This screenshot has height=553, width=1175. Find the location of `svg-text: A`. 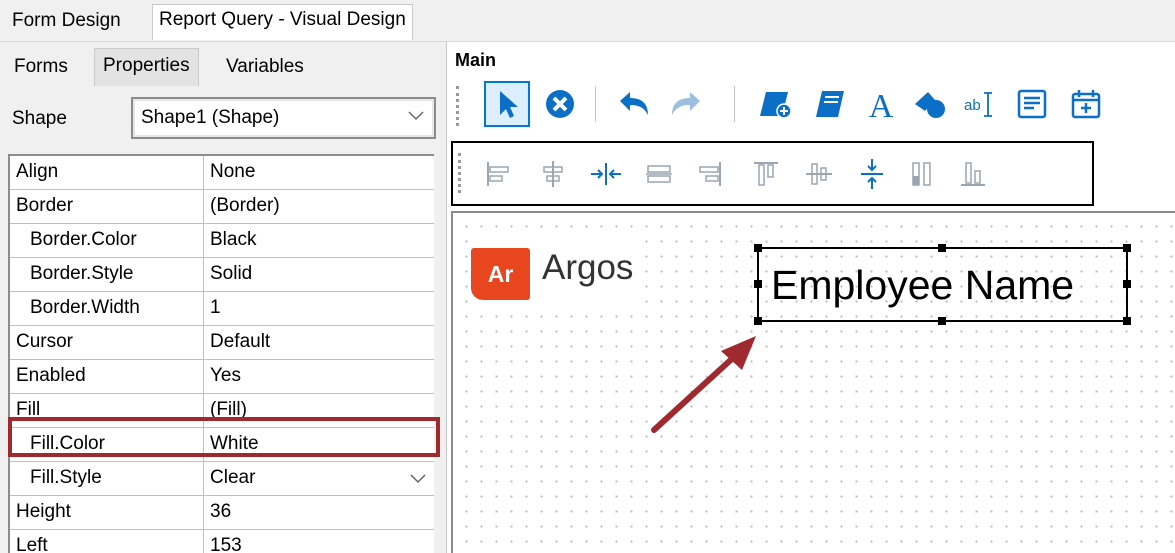

svg-text: A is located at coordinates (881, 104).